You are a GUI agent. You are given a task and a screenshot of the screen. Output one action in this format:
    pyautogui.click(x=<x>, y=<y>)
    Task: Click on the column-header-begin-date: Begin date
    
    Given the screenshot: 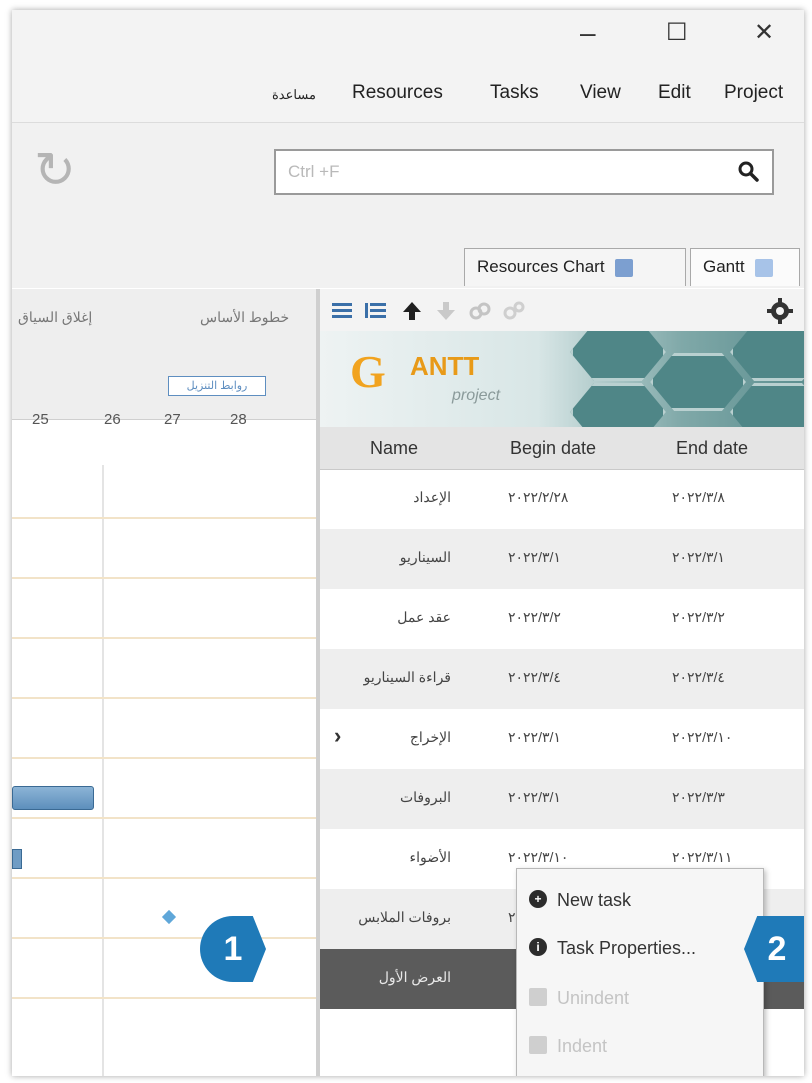 What is the action you would take?
    pyautogui.click(x=553, y=448)
    